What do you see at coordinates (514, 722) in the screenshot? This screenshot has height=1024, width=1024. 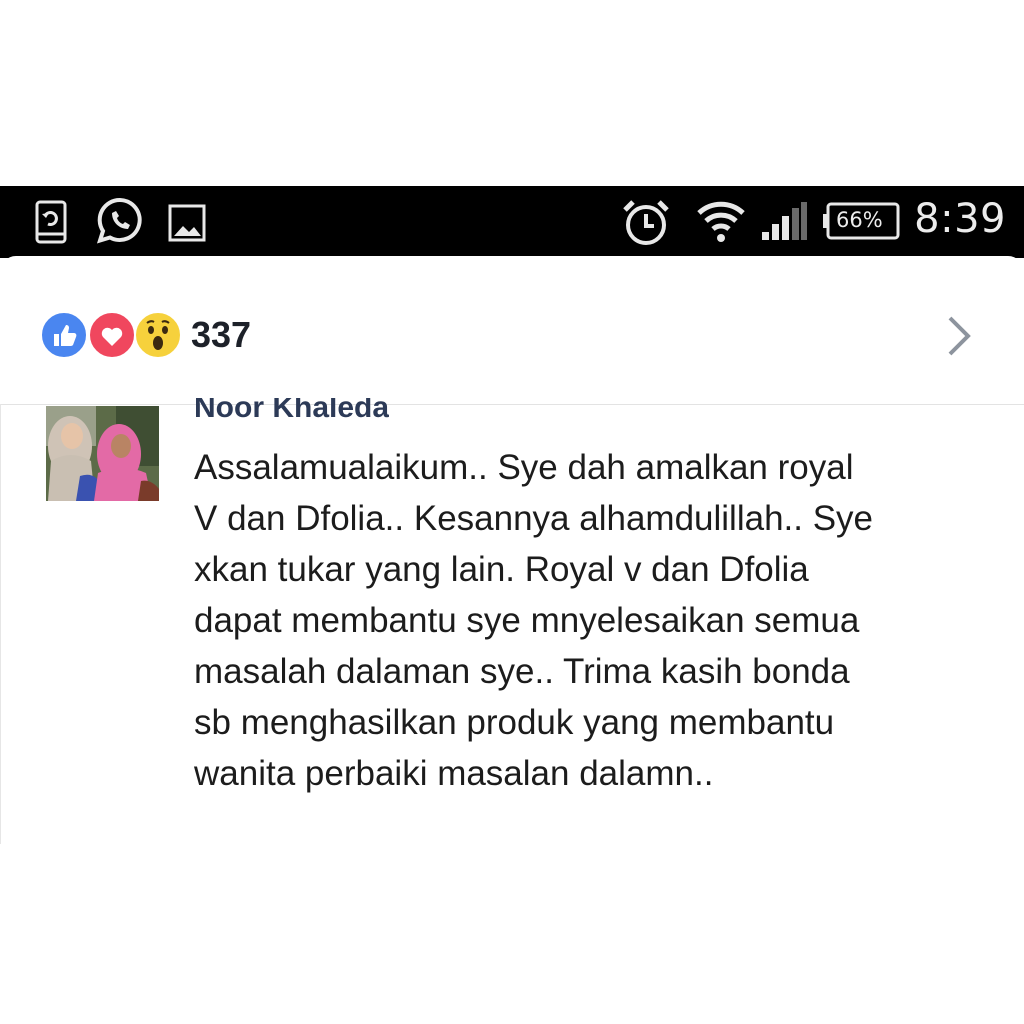 I see `comment-line: sb menghasilkan produk yang membantu` at bounding box center [514, 722].